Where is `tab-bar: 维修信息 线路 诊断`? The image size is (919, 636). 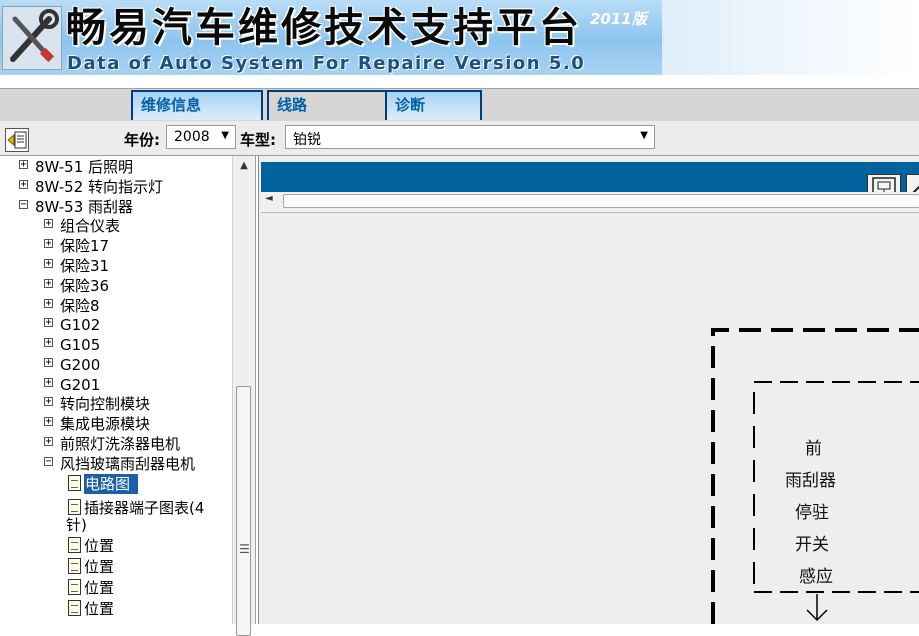 tab-bar: 维修信息 线路 诊断 is located at coordinates (459, 105).